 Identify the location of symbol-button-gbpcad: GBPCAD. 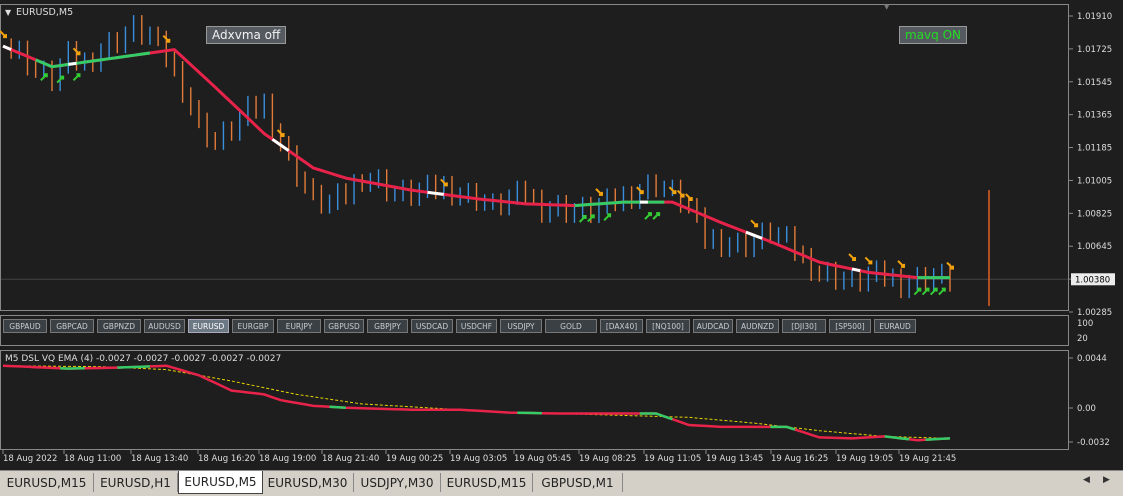
(72, 326).